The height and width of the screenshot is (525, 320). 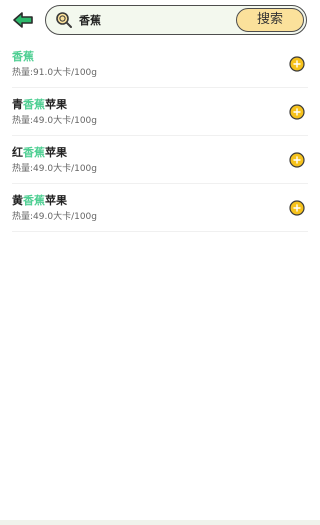 I want to click on food-name: 青香蕉苹果, so click(x=39, y=105).